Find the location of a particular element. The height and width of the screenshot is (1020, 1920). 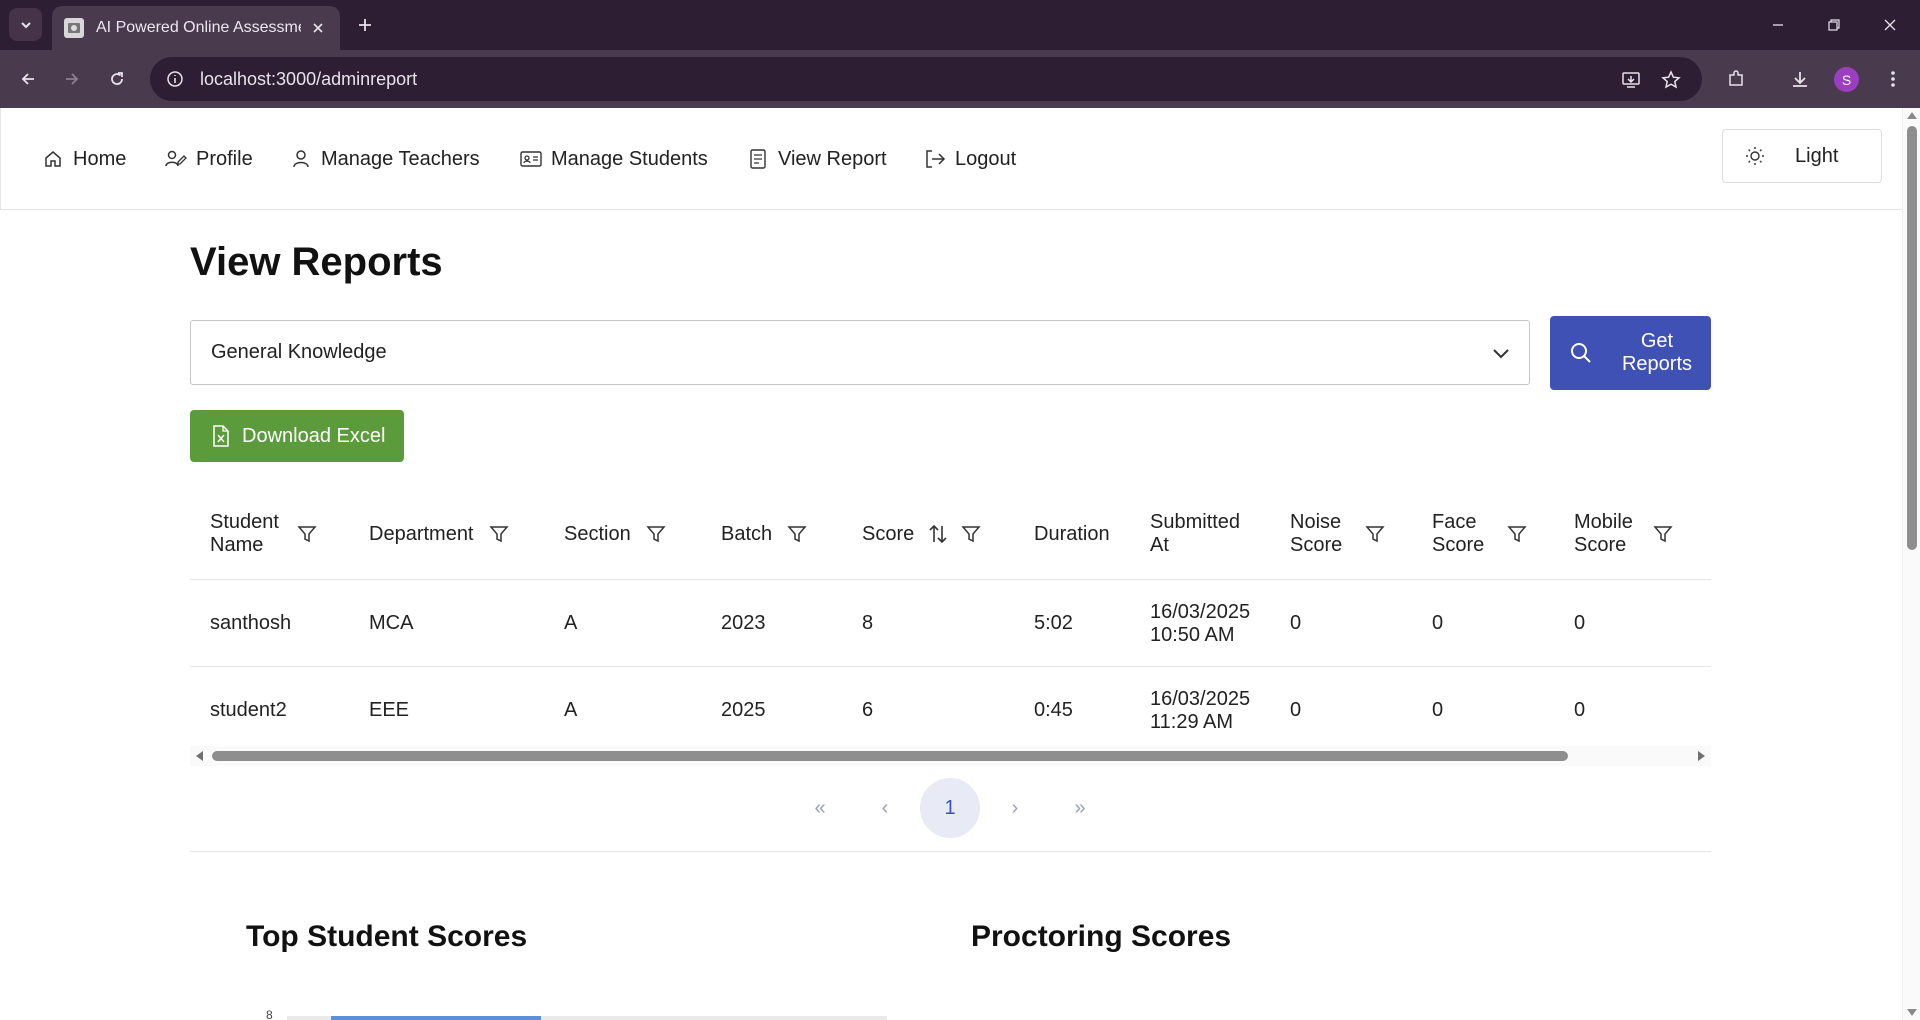

new-tab-icon is located at coordinates (365, 25).